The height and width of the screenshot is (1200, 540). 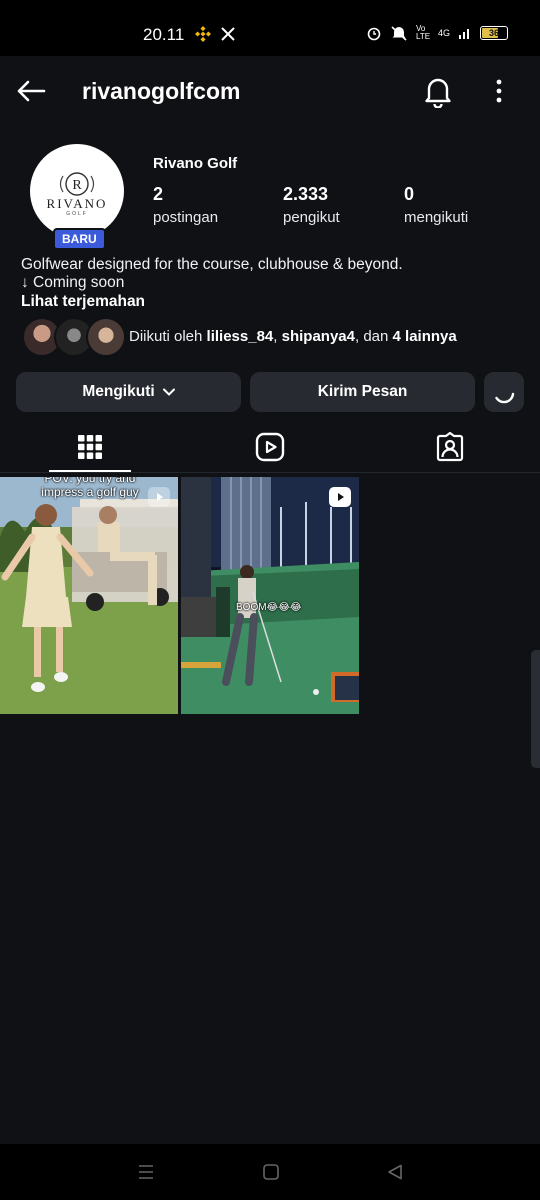 I want to click on square-icon, so click(x=271, y=1172).